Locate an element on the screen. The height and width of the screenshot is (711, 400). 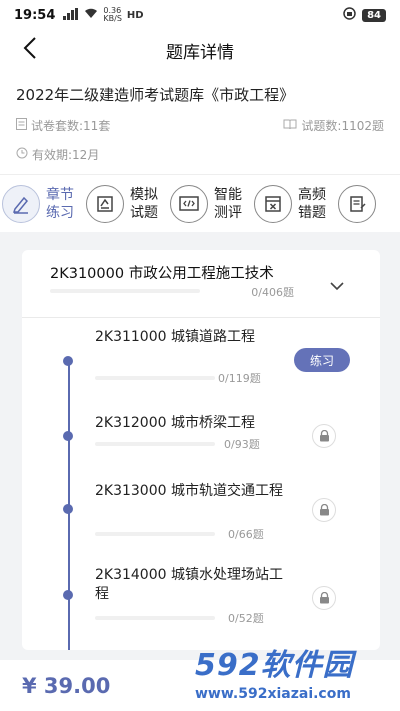
page-title: 题库详情 is located at coordinates (200, 52).